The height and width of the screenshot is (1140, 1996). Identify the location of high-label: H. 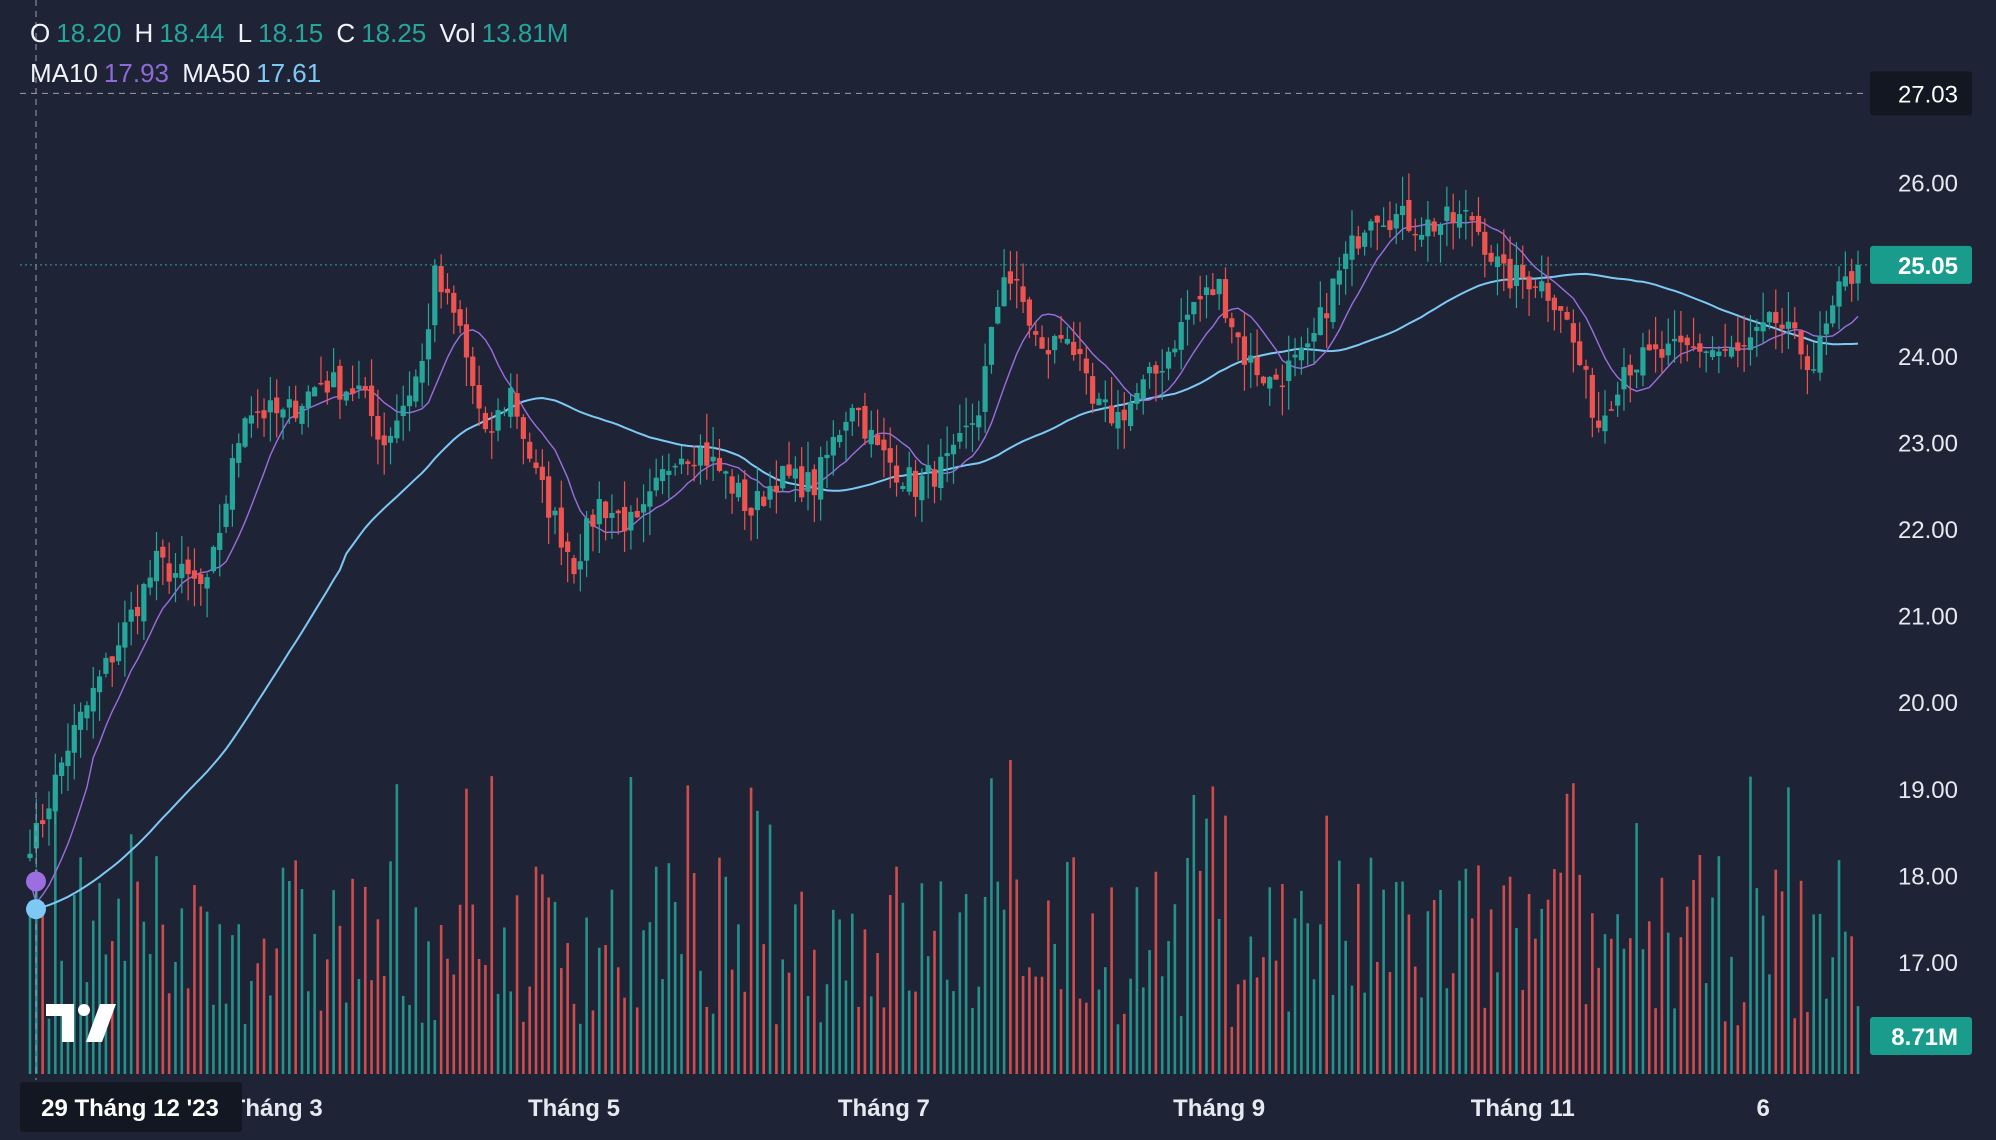
(144, 33).